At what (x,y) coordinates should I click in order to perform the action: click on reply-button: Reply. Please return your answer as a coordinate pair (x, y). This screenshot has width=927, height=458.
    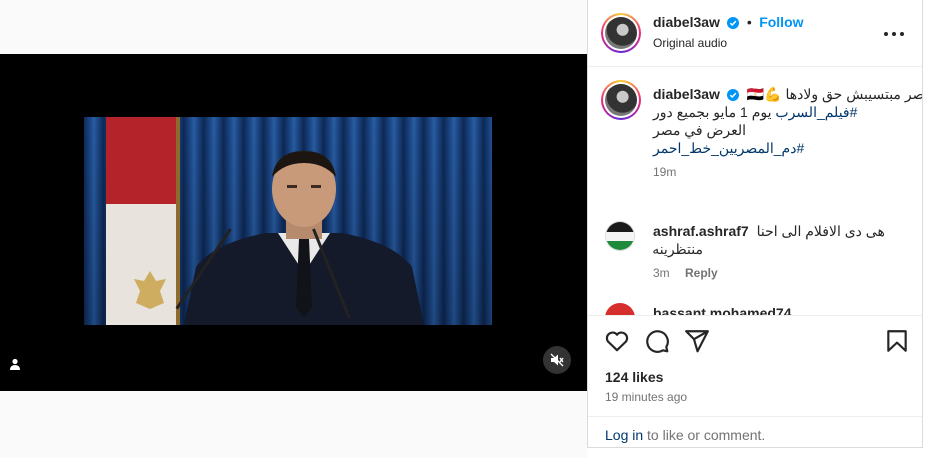
    Looking at the image, I should click on (701, 273).